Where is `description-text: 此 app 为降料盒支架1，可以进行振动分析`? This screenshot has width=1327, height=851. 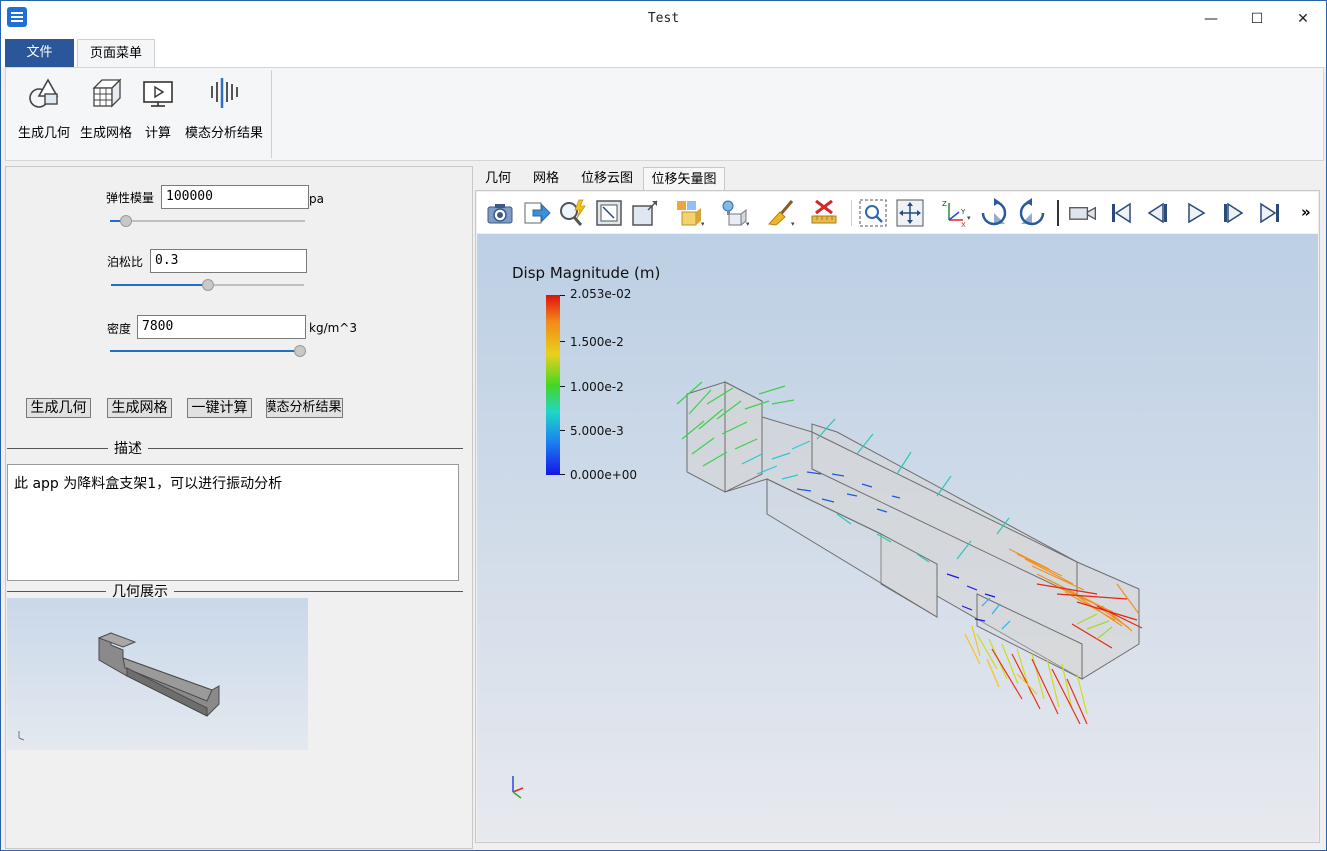 description-text: 此 app 为降料盒支架1，可以进行振动分析 is located at coordinates (233, 522).